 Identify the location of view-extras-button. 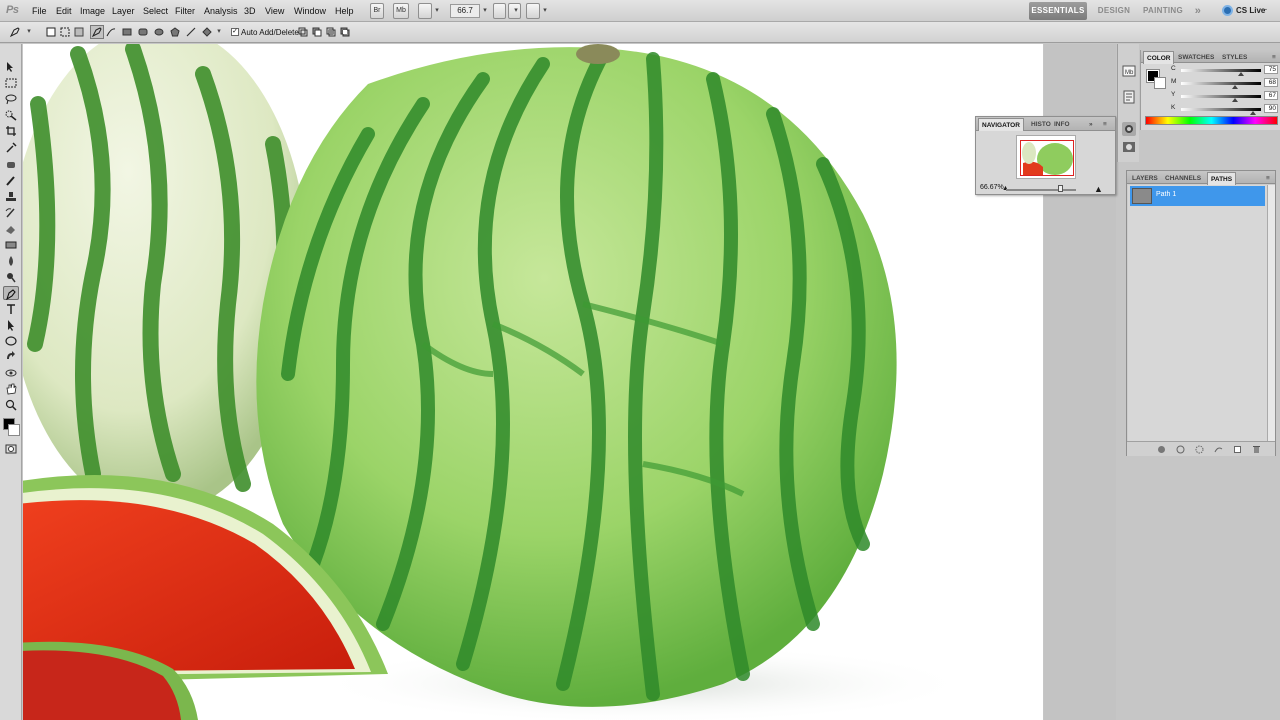
(425, 11).